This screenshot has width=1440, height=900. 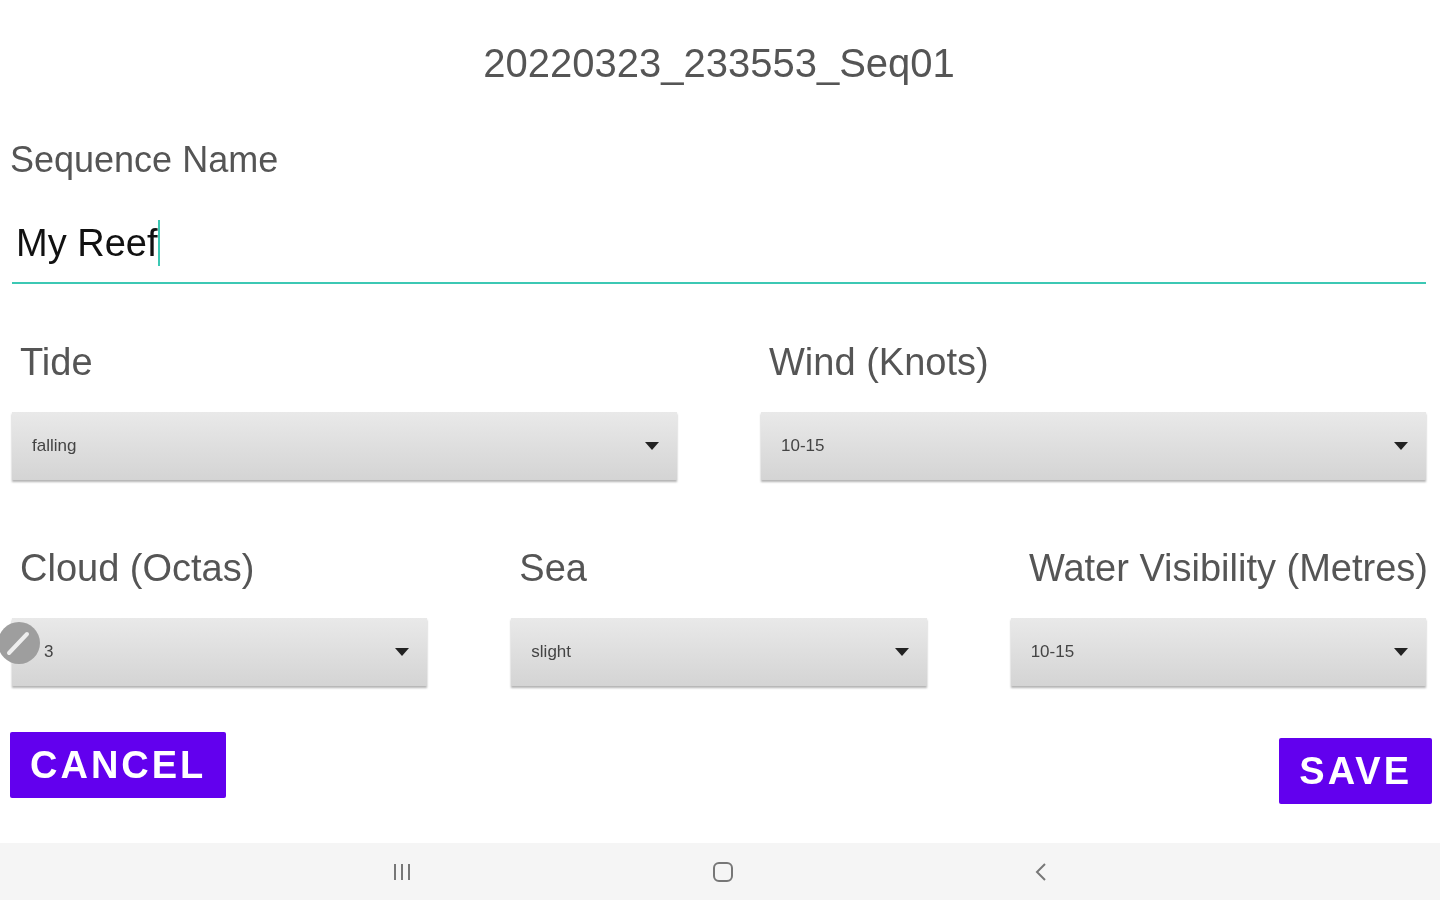 I want to click on dropdown: 3, so click(x=220, y=652).